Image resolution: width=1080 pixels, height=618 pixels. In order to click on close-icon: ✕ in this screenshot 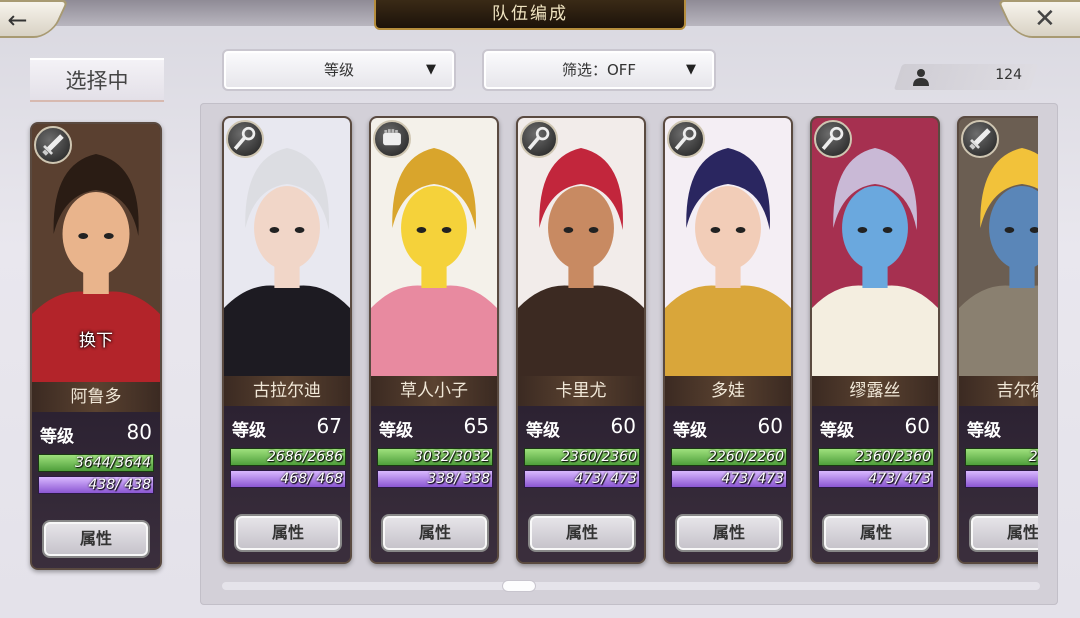, I will do `click(1045, 19)`.